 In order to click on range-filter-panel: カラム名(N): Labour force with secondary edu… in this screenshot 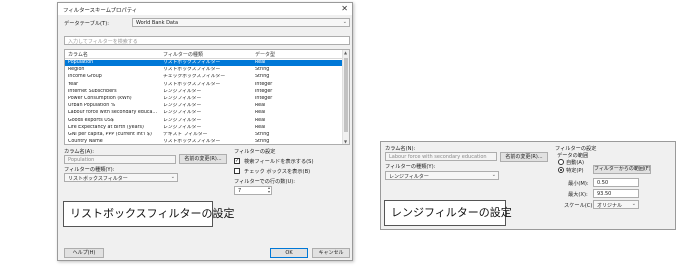, I will do `click(528, 185)`.